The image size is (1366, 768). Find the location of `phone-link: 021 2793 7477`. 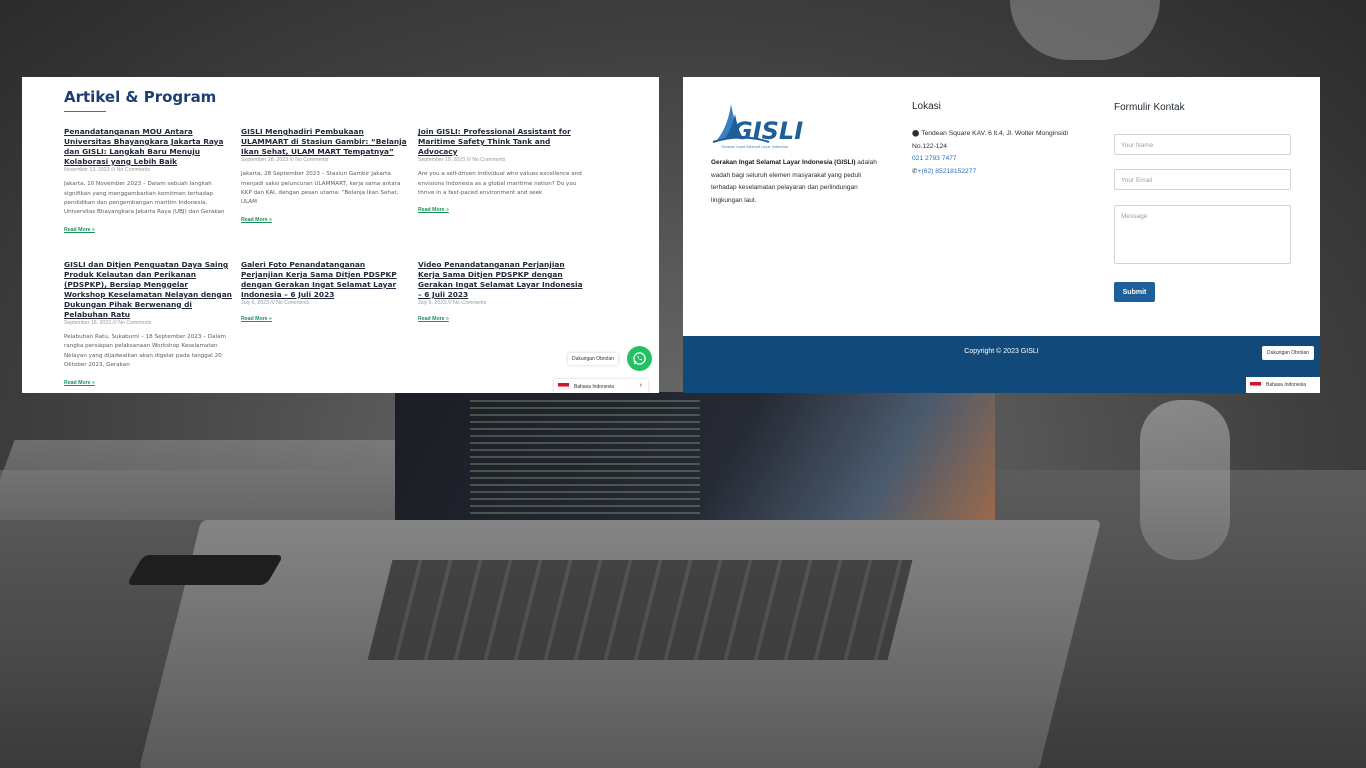

phone-link: 021 2793 7477 is located at coordinates (1002, 159).